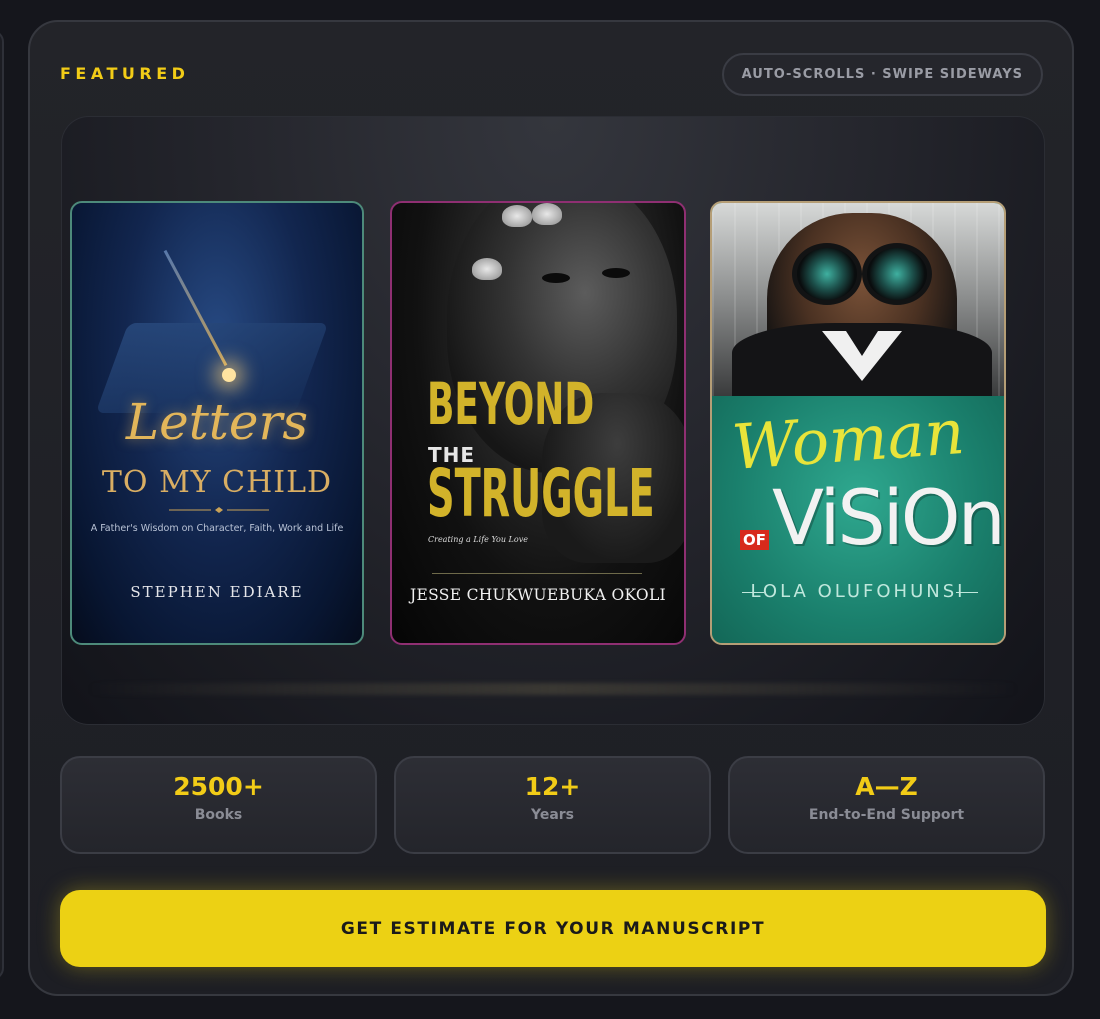 This screenshot has height=1019, width=1100. What do you see at coordinates (553, 928) in the screenshot?
I see `get-estimate-button: GET ESTIMATE FOR YOUR MANUSCRIPT` at bounding box center [553, 928].